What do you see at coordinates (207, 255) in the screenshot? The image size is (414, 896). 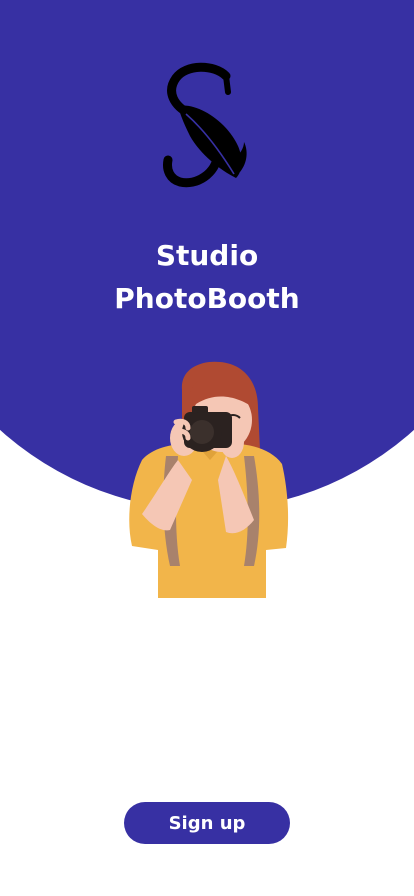 I see `title-line-1: Studio` at bounding box center [207, 255].